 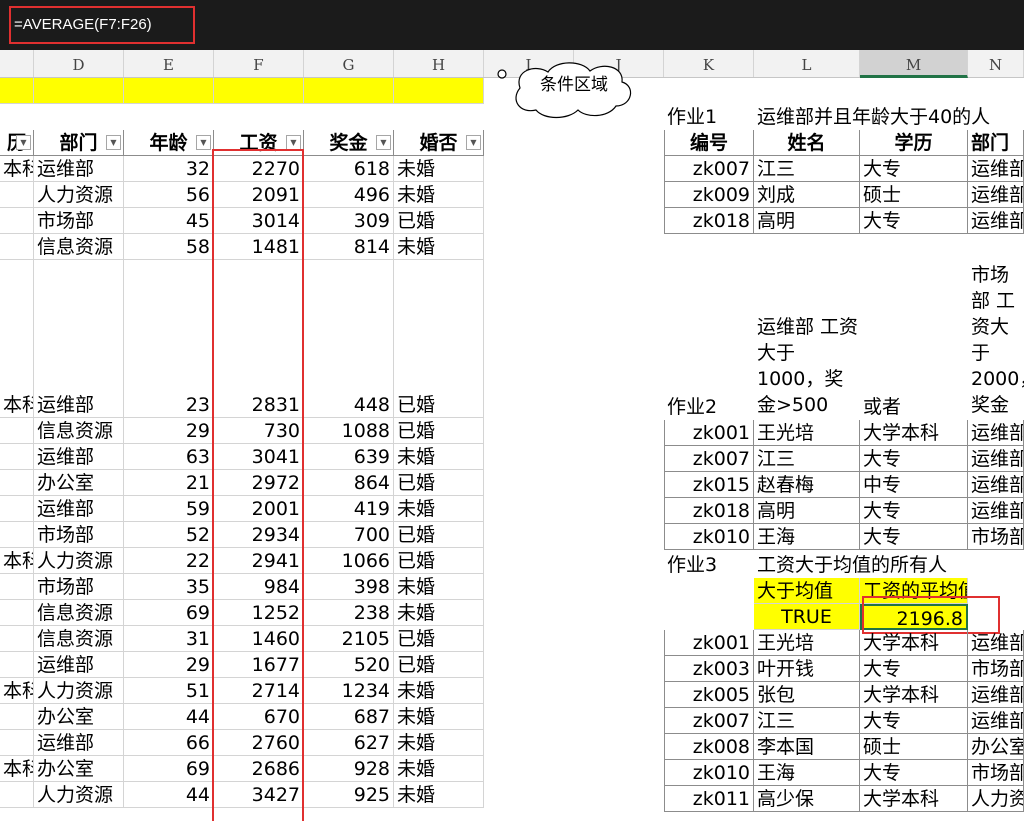 I want to click on task3-title: 工资大于均值的所有人, so click(x=889, y=565).